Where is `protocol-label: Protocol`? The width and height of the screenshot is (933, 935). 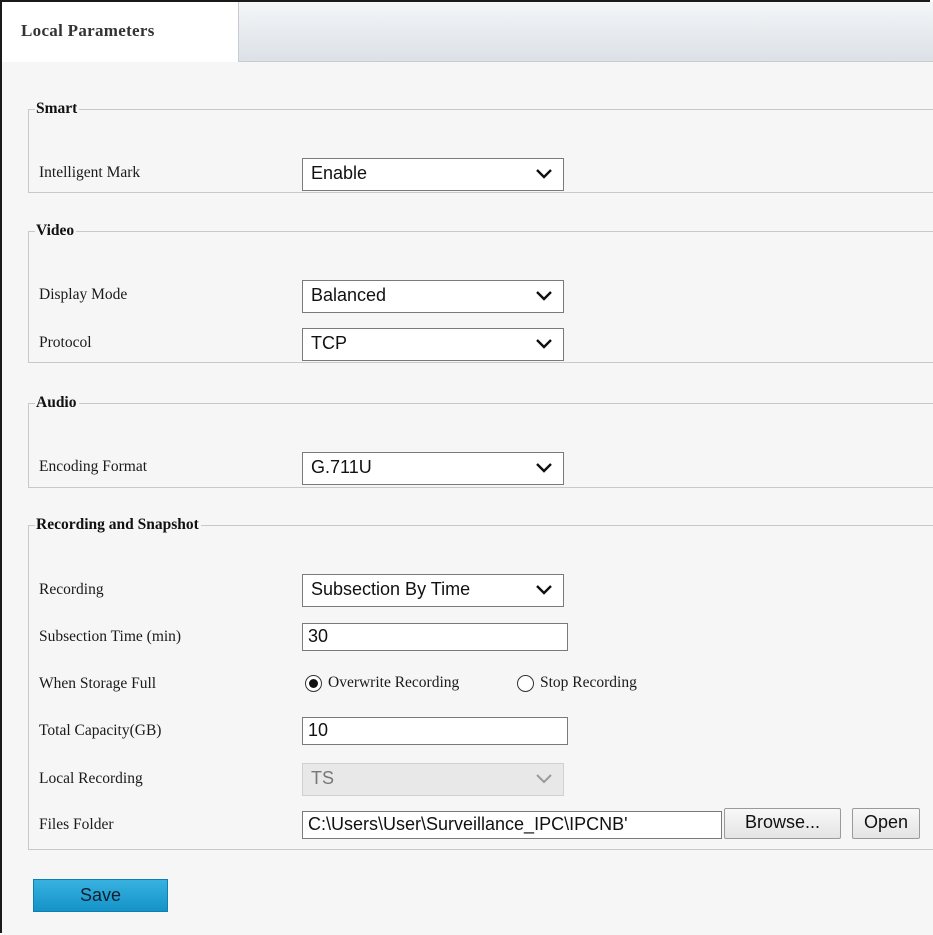 protocol-label: Protocol is located at coordinates (65, 342).